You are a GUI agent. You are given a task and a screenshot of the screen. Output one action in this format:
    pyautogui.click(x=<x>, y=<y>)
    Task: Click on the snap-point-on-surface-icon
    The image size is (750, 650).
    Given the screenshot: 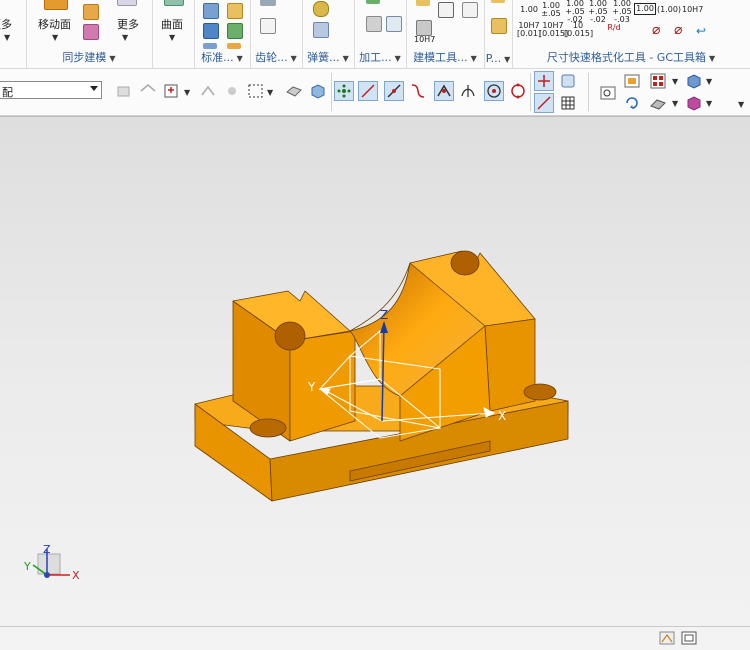 What is the action you would take?
    pyautogui.click(x=544, y=103)
    